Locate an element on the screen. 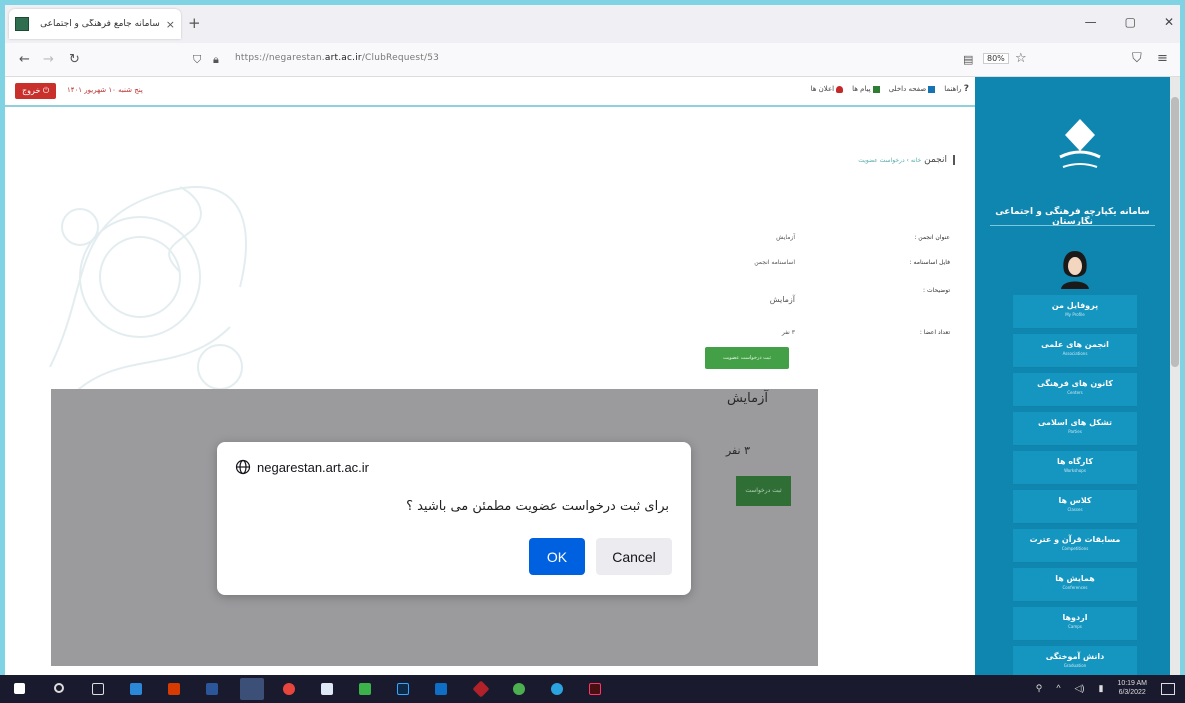 This screenshot has height=703, width=1185. top-links: ? راهنما صفحه داخلی پیام ها اعلان ها is located at coordinates (890, 89).